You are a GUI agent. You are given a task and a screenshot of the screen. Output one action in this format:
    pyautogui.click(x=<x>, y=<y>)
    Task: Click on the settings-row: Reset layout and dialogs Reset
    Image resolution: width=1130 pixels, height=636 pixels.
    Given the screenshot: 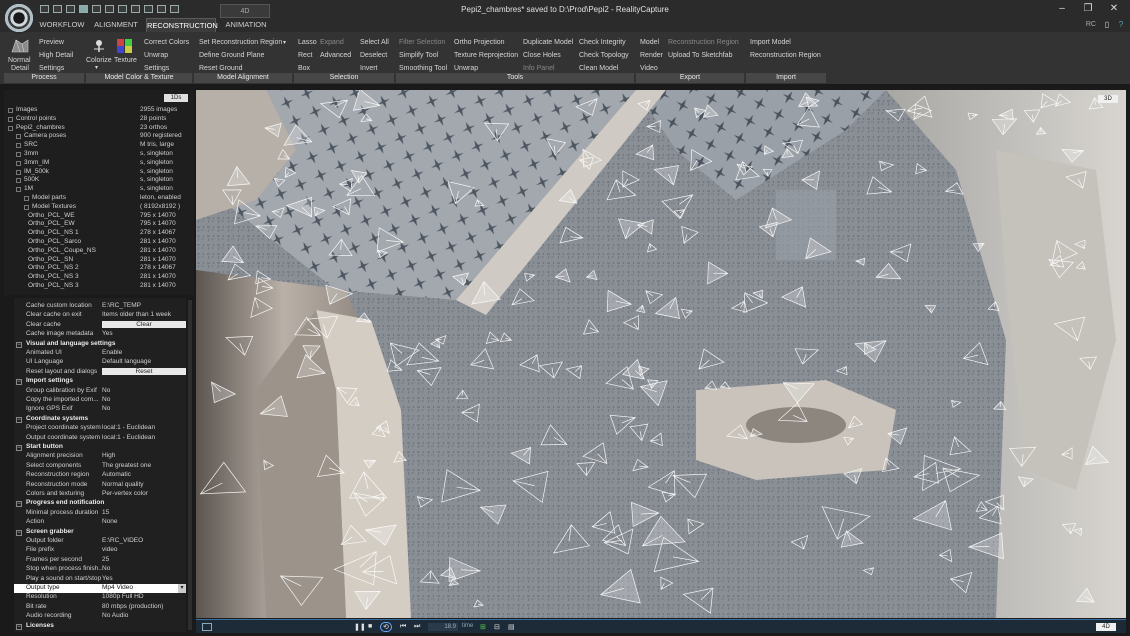 What is the action you would take?
    pyautogui.click(x=100, y=372)
    